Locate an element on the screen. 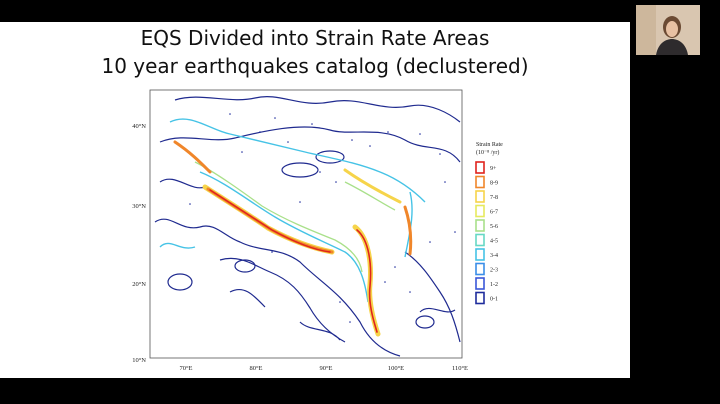  legend-label-4: 5-6 is located at coordinates (494, 227).